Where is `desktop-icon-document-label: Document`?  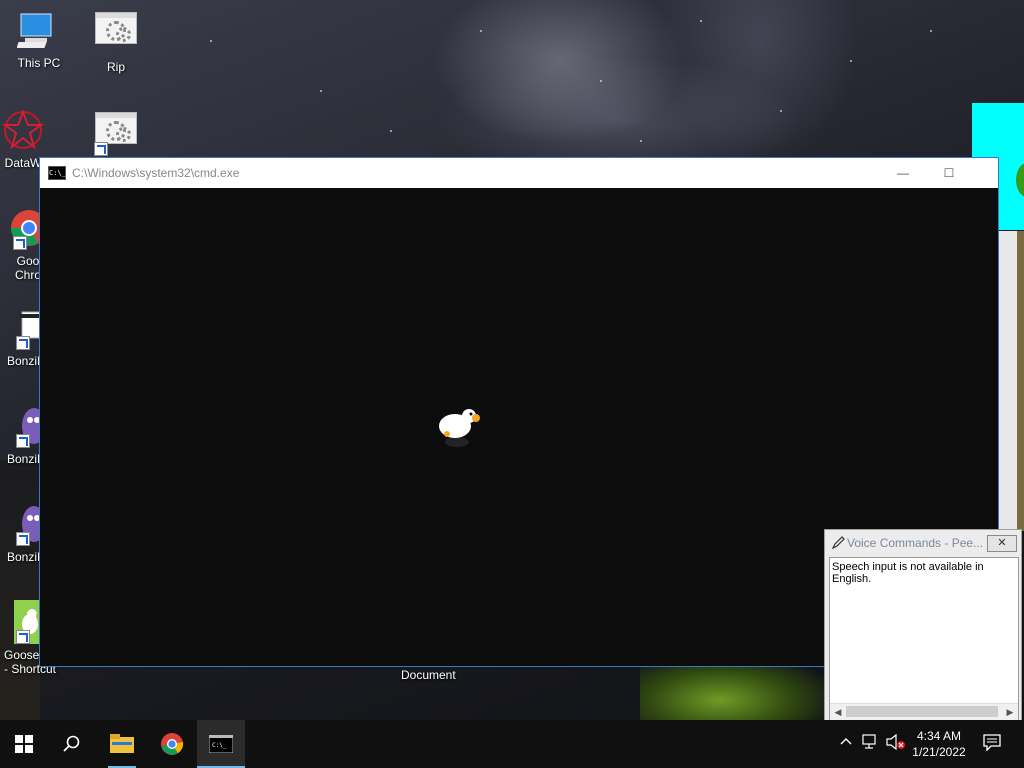
desktop-icon-document-label: Document is located at coordinates (428, 675).